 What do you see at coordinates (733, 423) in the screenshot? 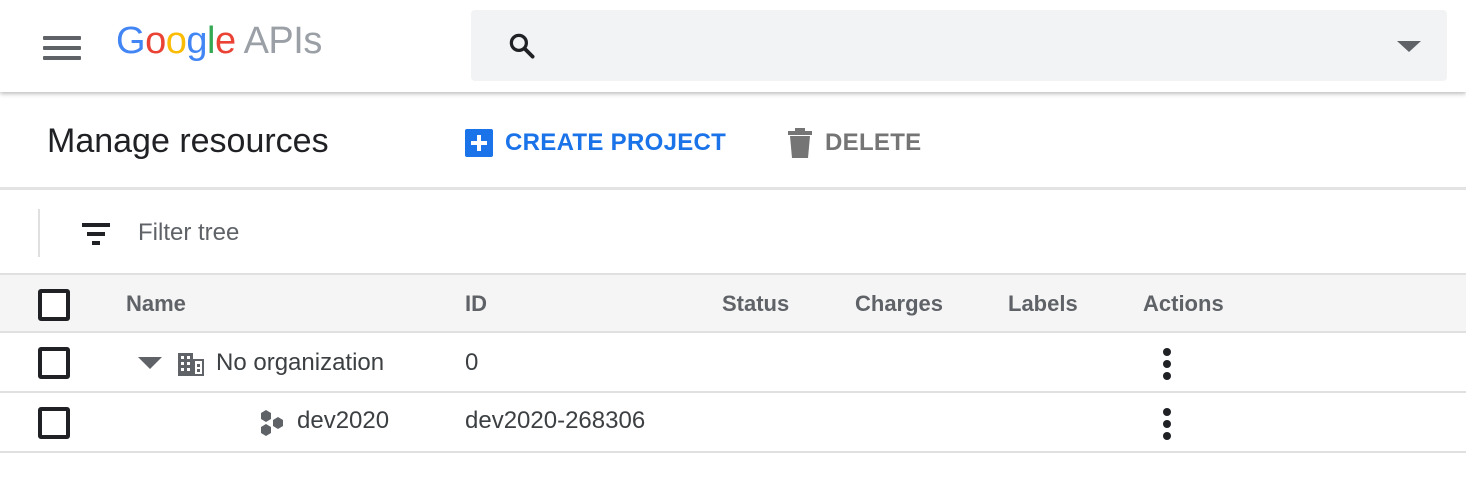
I see `table-row: dev2020 dev2020-268306` at bounding box center [733, 423].